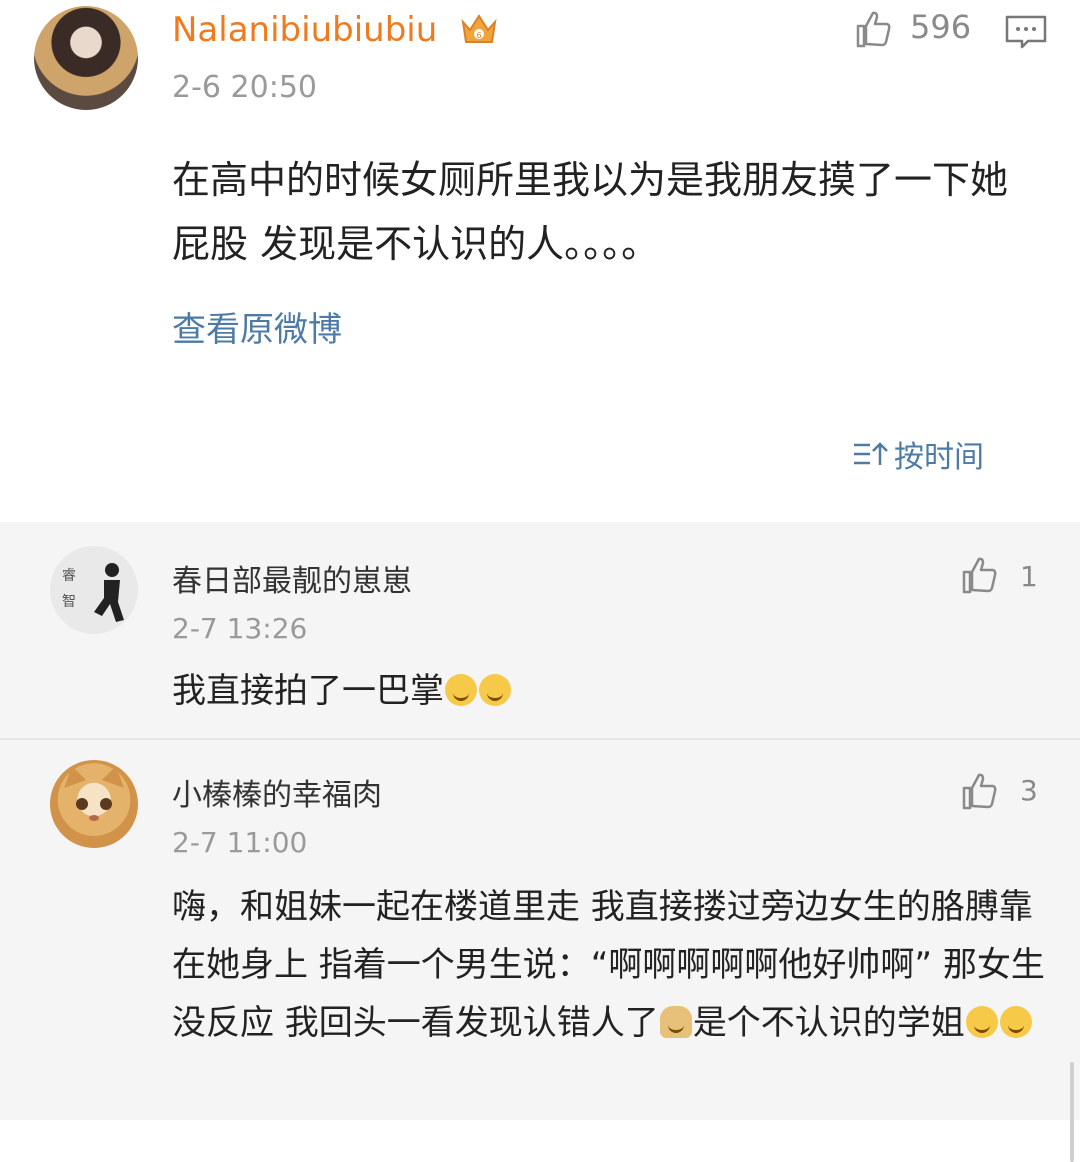 The width and height of the screenshot is (1080, 1162). Describe the element at coordinates (612, 691) in the screenshot. I see `reply-text: 我直接拍了一巴掌` at that location.